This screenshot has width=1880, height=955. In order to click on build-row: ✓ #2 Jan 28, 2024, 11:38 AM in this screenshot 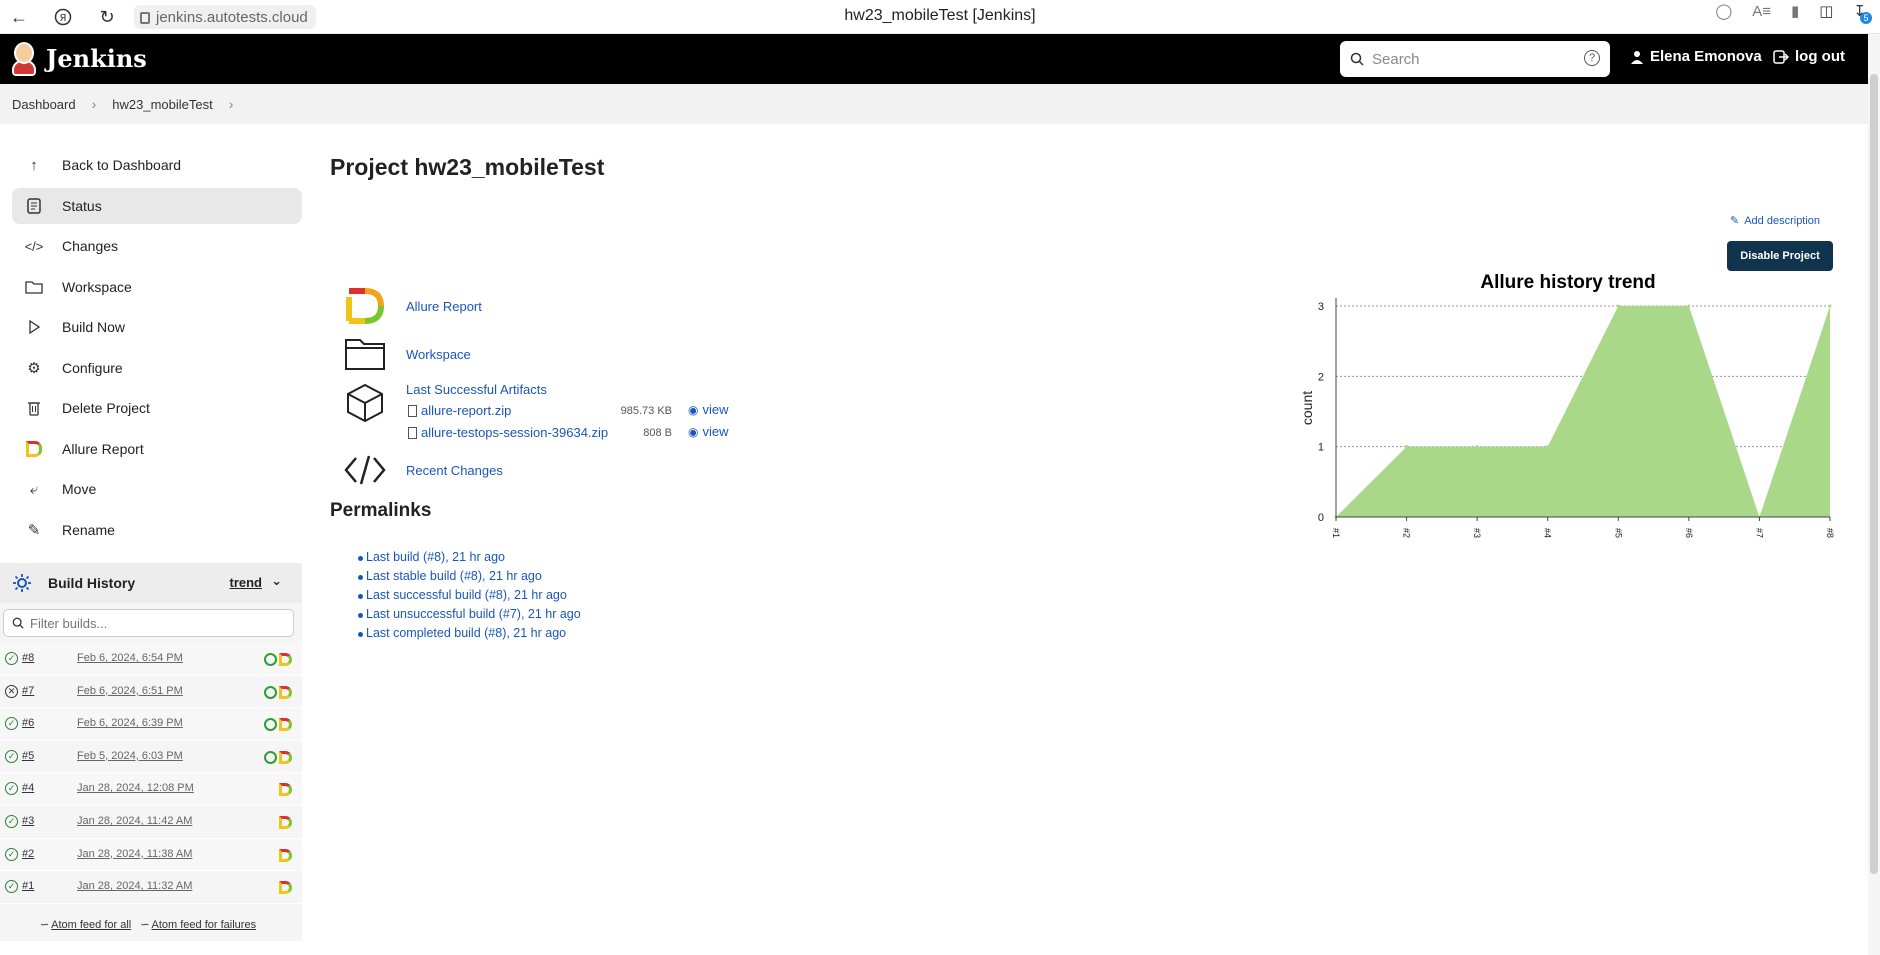, I will do `click(151, 855)`.